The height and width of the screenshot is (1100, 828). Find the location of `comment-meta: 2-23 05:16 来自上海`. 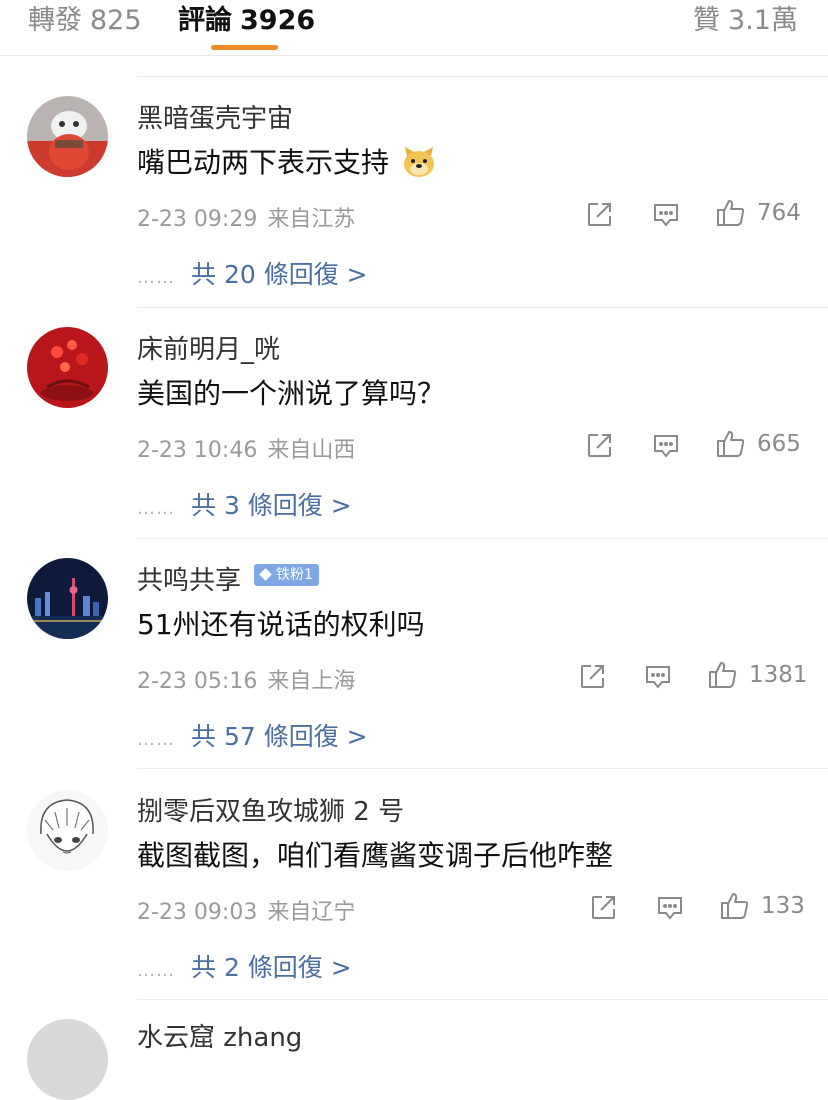

comment-meta: 2-23 05:16 来自上海 is located at coordinates (246, 679).